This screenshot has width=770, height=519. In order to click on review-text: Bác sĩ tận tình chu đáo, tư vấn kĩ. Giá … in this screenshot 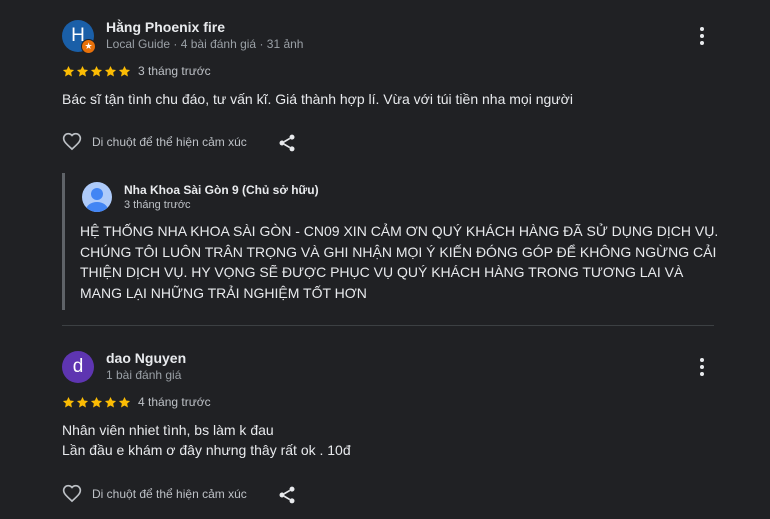, I will do `click(317, 99)`.